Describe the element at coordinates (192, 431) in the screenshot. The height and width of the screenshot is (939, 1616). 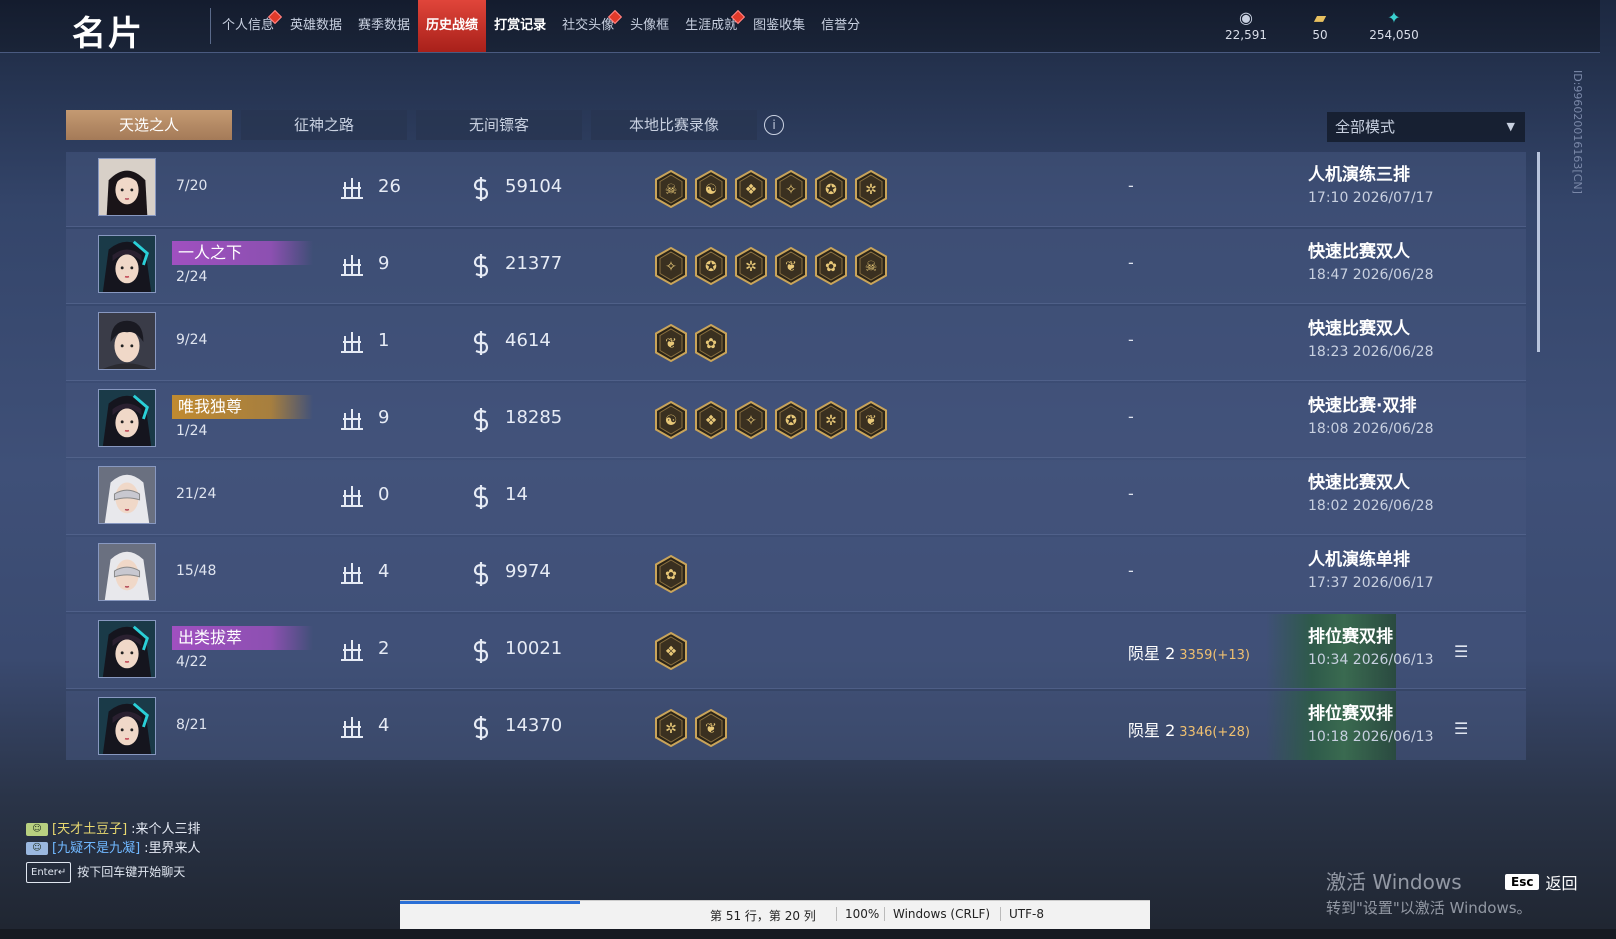
I see `placement-rank: 1/24` at that location.